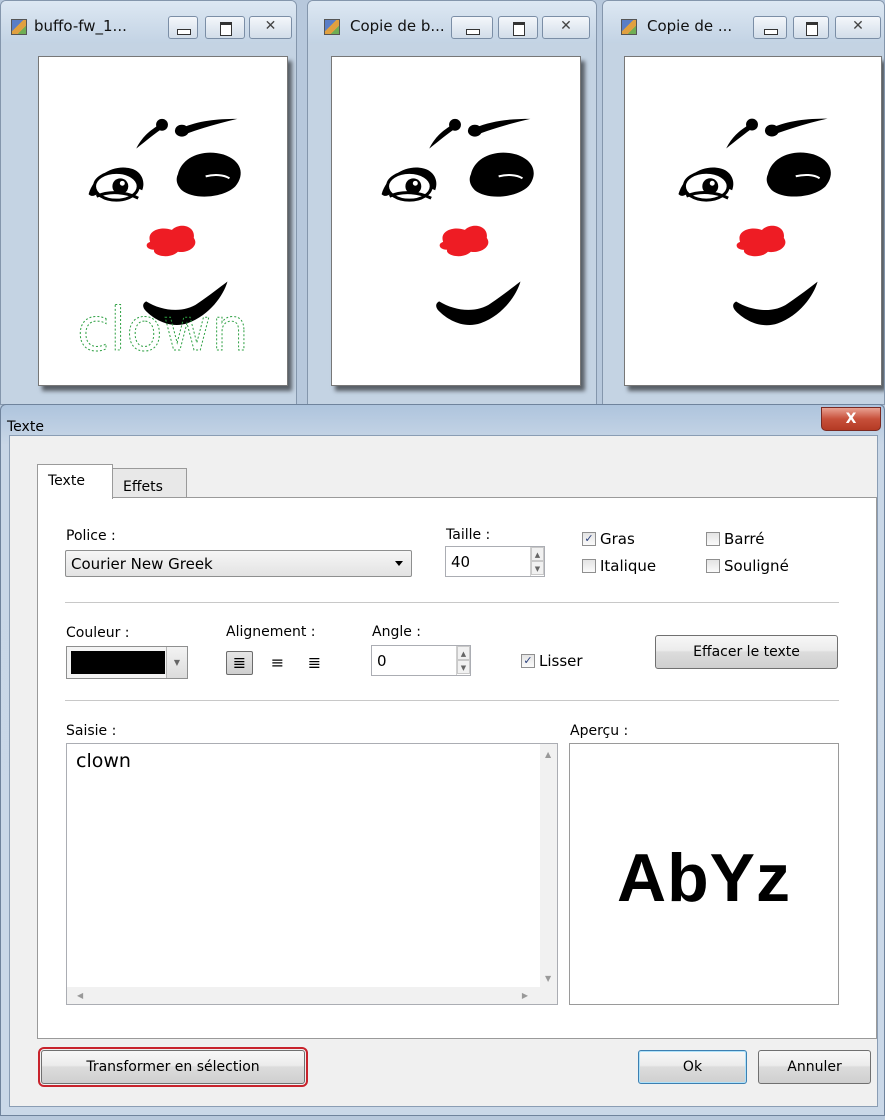  I want to click on tab-effets-label: Effets, so click(143, 487).